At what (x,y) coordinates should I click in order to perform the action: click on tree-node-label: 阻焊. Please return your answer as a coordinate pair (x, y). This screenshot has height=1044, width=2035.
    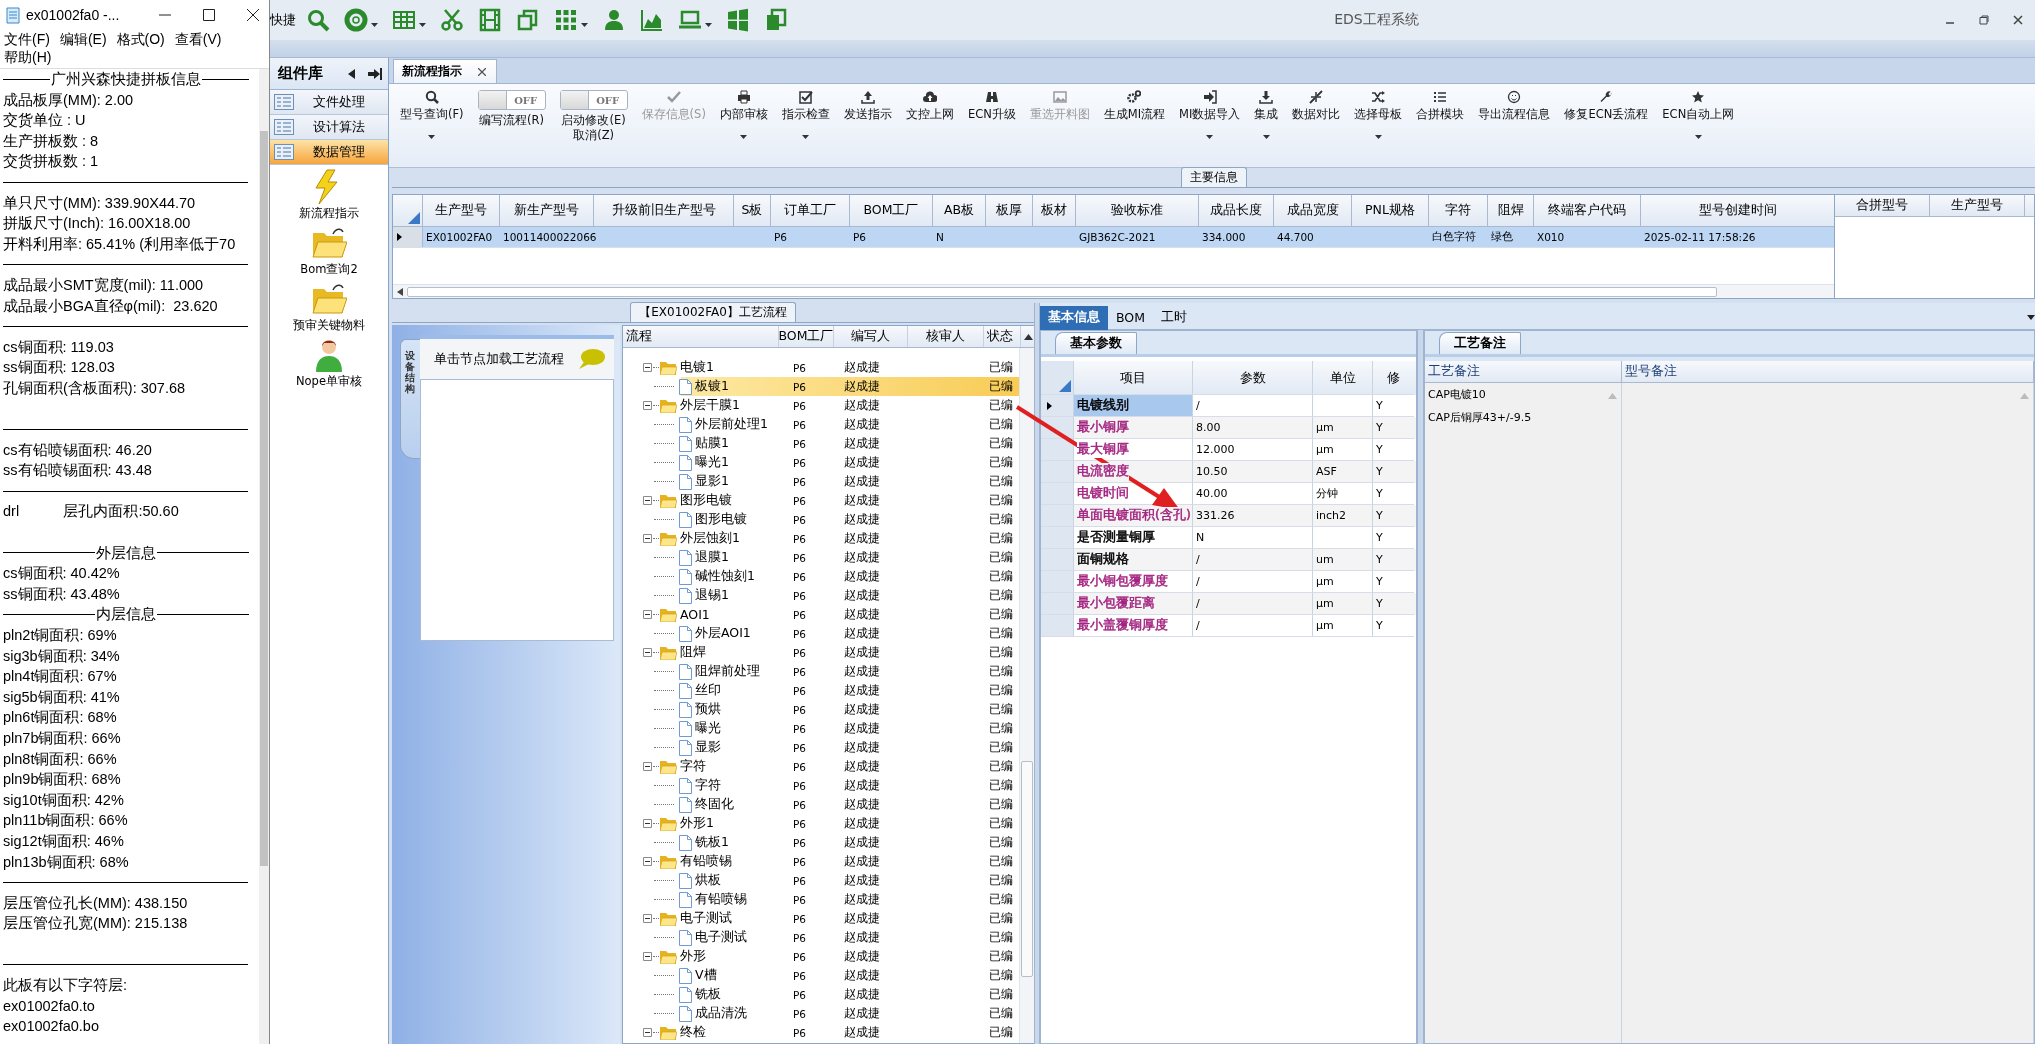
    Looking at the image, I should click on (691, 652).